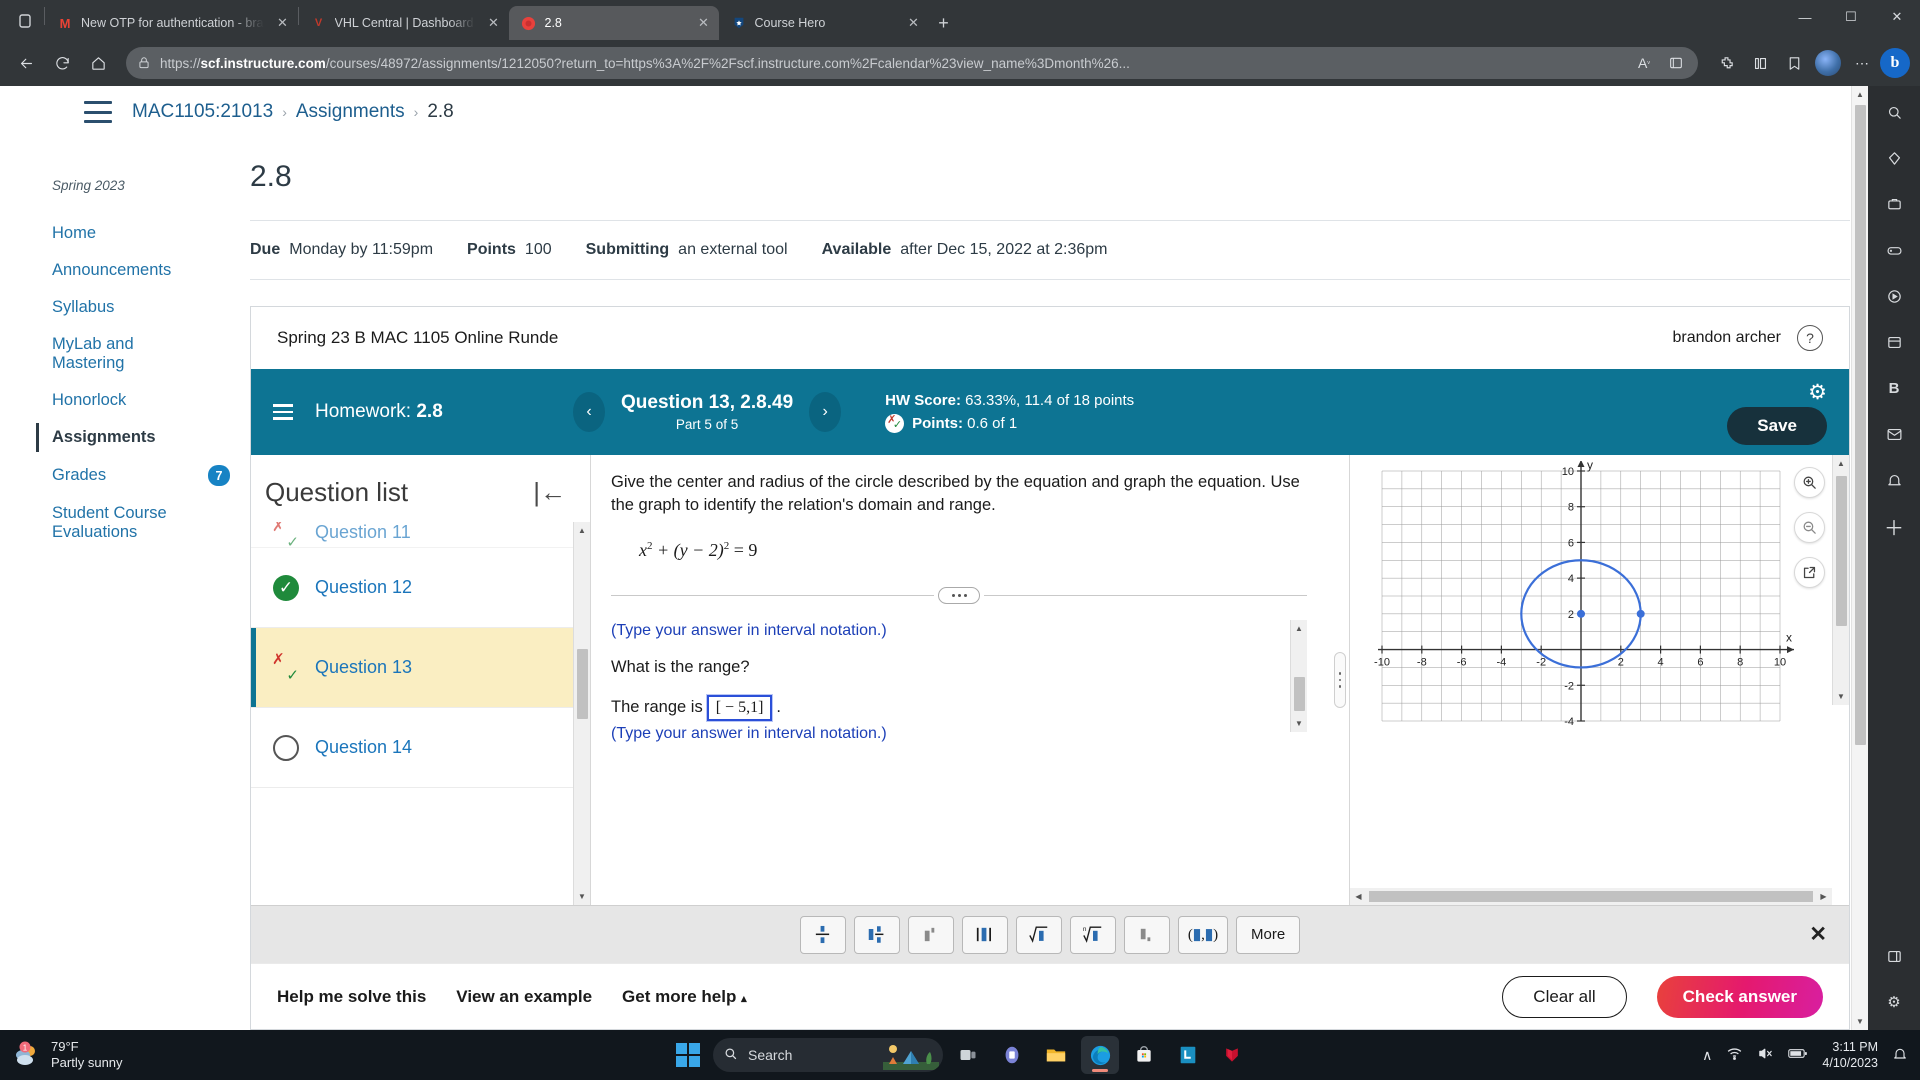  Describe the element at coordinates (1146, 934) in the screenshot. I see `subscript-button` at that location.